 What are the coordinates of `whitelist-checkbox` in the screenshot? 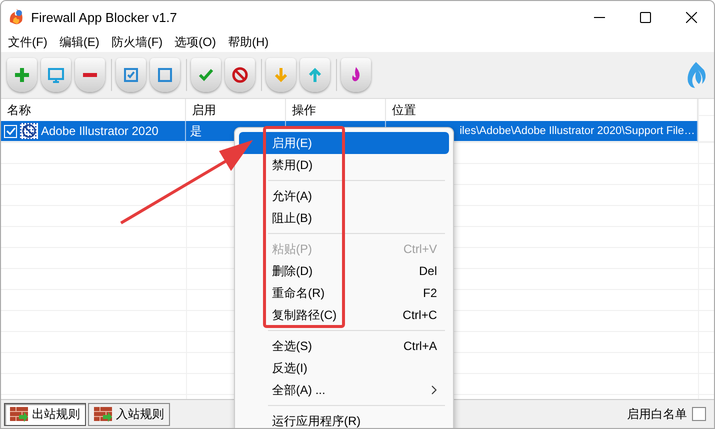 It's located at (699, 414).